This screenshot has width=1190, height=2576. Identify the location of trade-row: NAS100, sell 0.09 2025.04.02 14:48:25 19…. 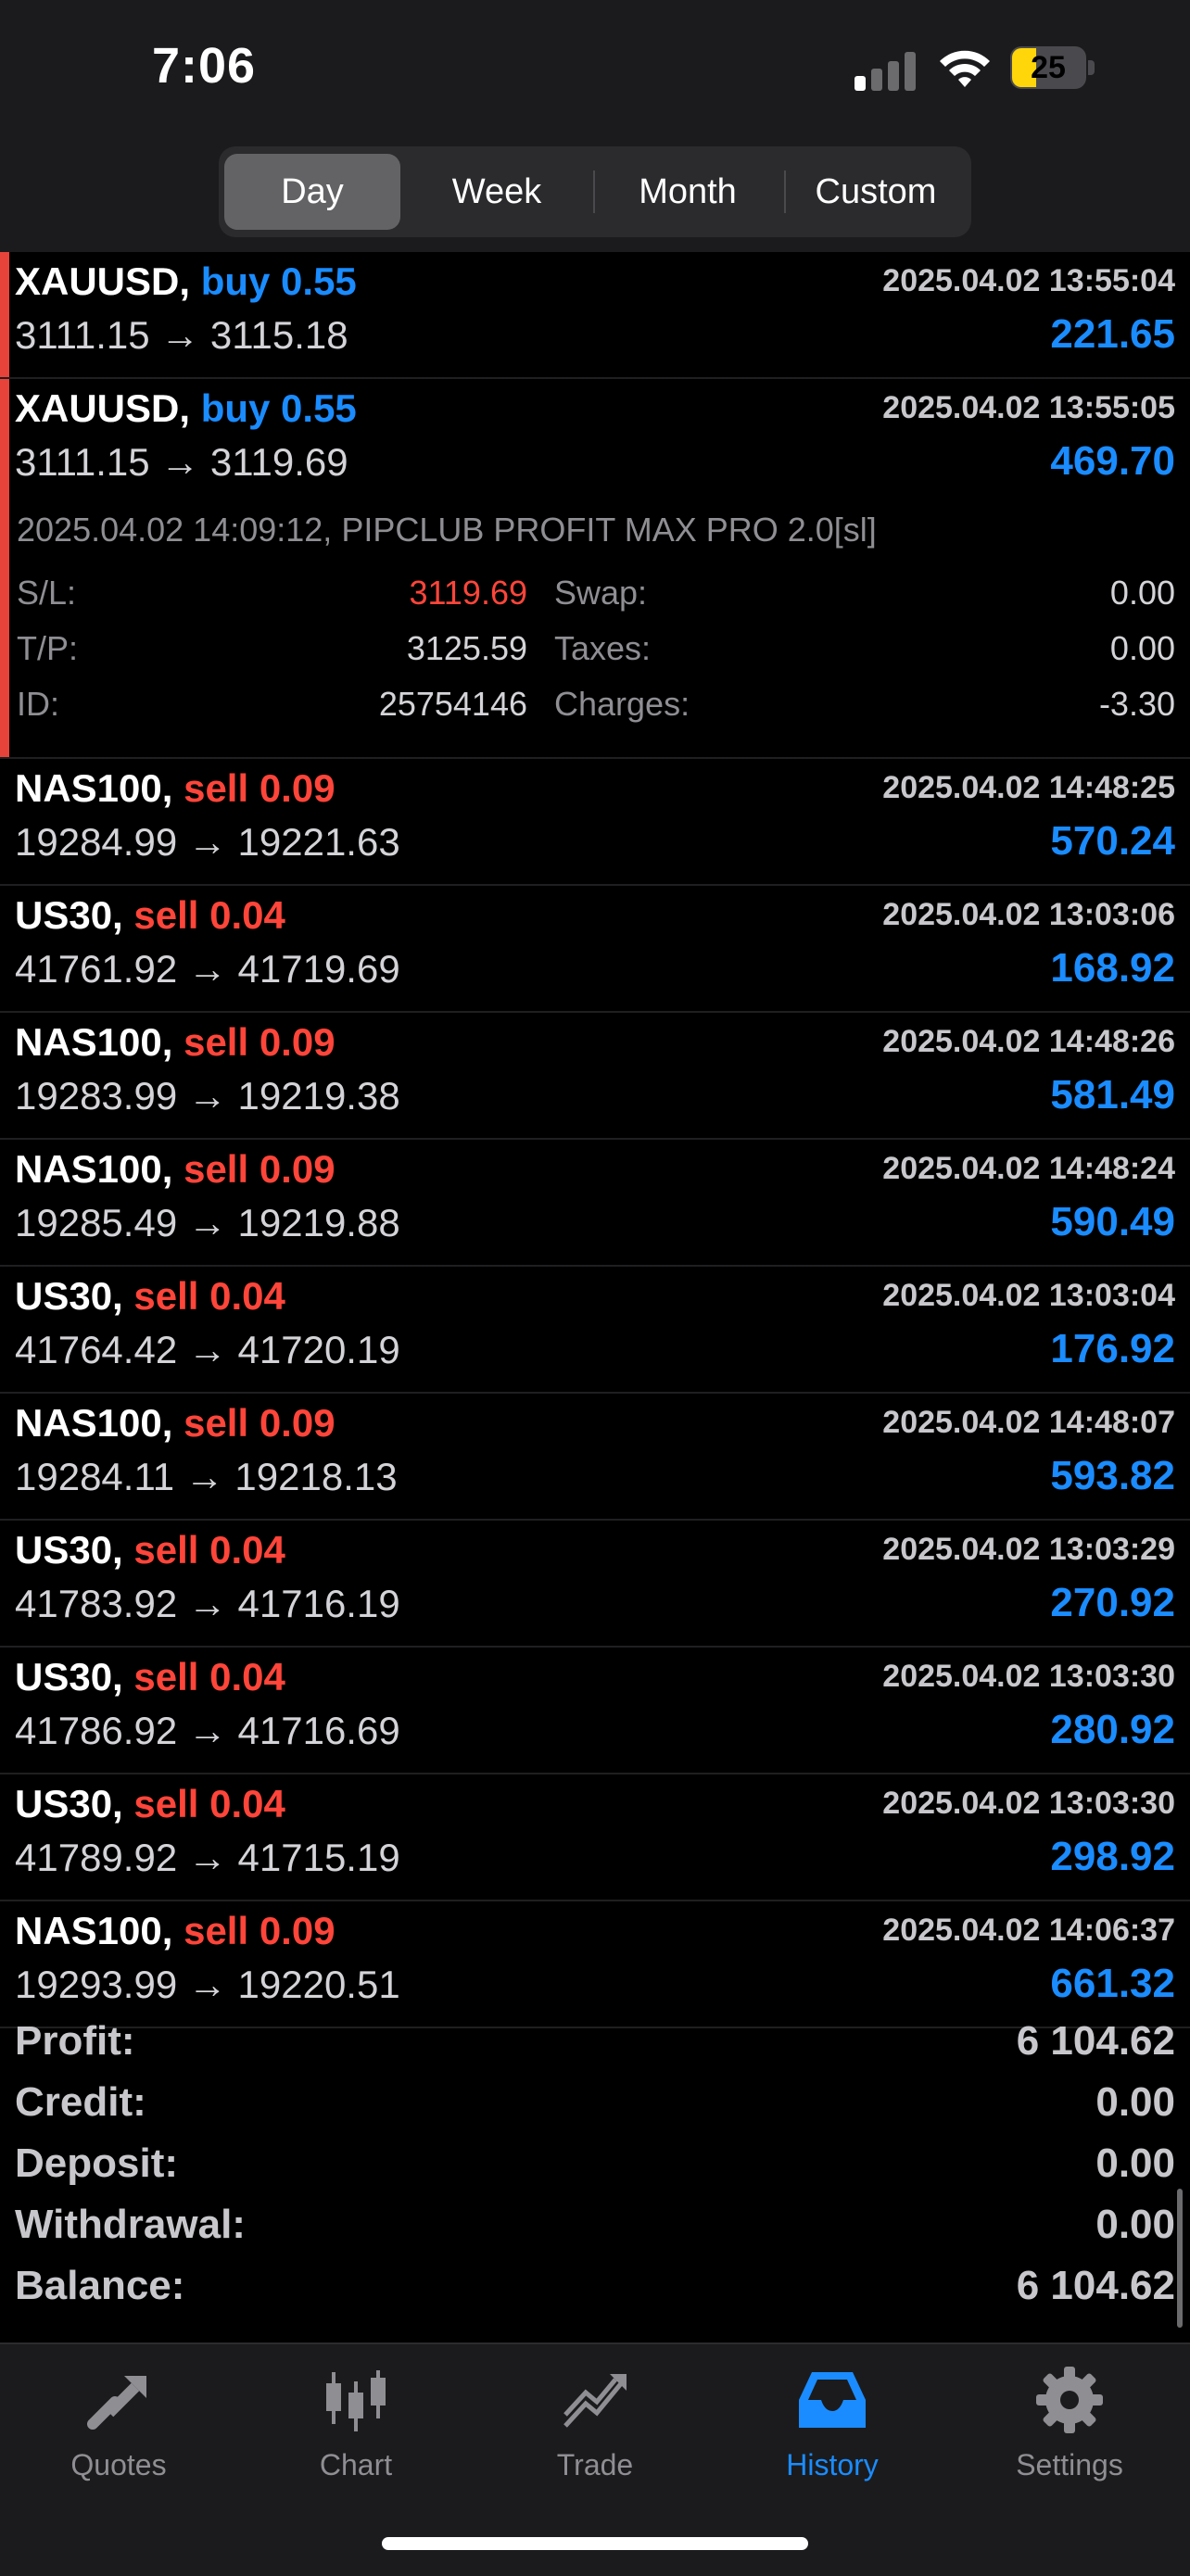
(595, 823).